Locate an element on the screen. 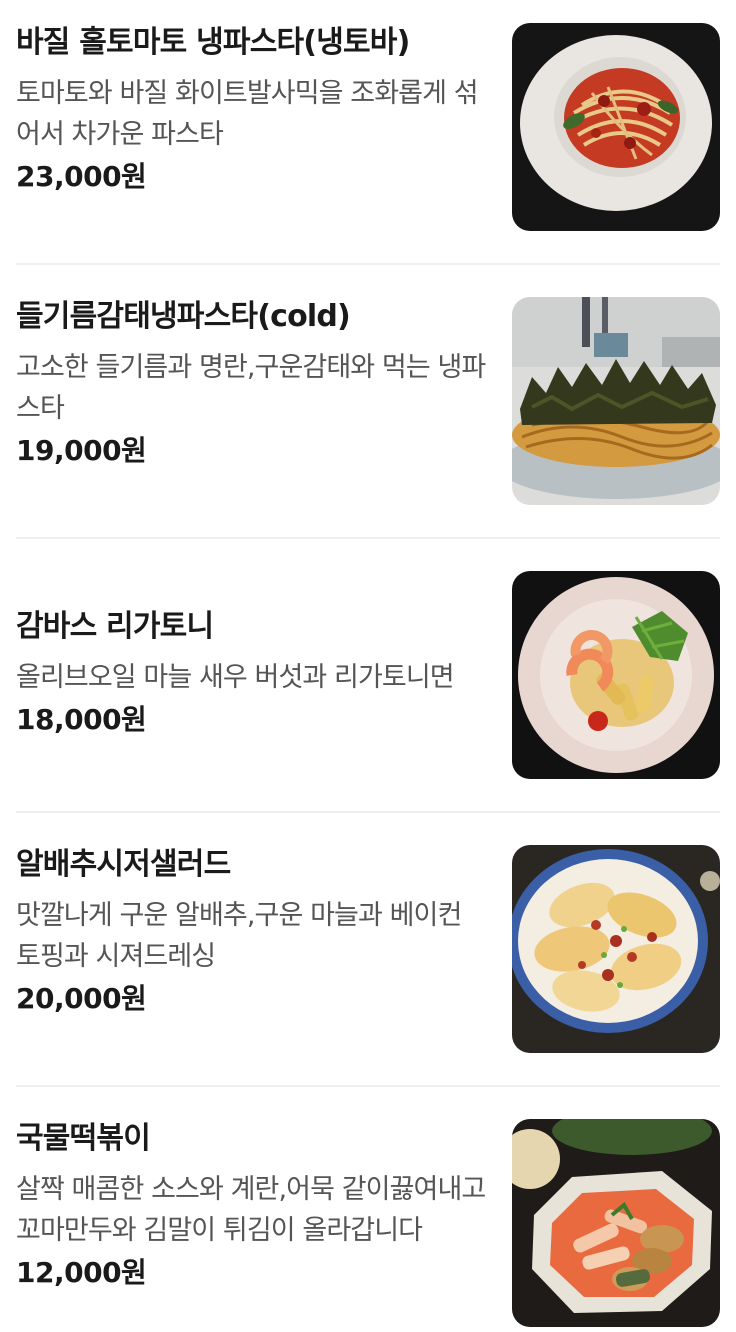 The width and height of the screenshot is (736, 1332). menu-item-price: 19,000원 is located at coordinates (81, 450).